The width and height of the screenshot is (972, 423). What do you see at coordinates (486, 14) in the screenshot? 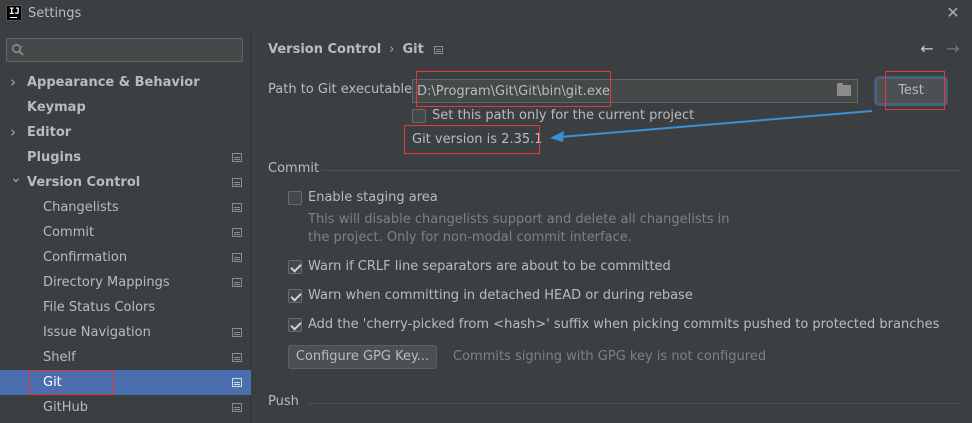
I see `title-bar: IJ Settings ✕` at bounding box center [486, 14].